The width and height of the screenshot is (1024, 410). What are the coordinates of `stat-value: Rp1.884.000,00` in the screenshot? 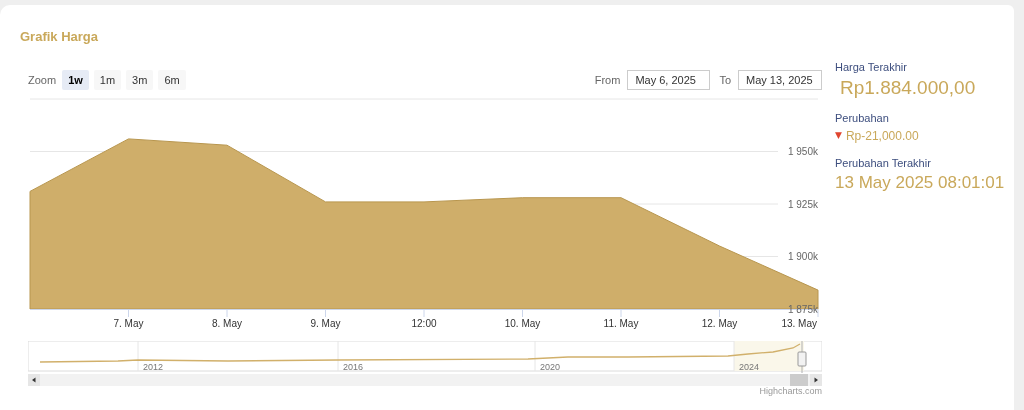 It's located at (908, 88).